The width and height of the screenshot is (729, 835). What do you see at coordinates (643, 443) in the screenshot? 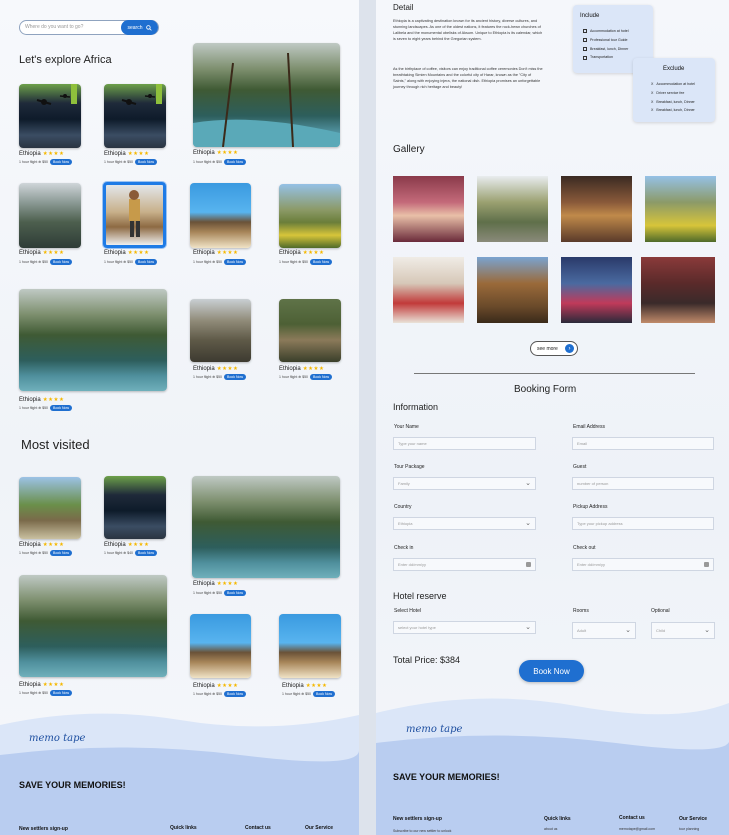
I see `email-input: Email` at bounding box center [643, 443].